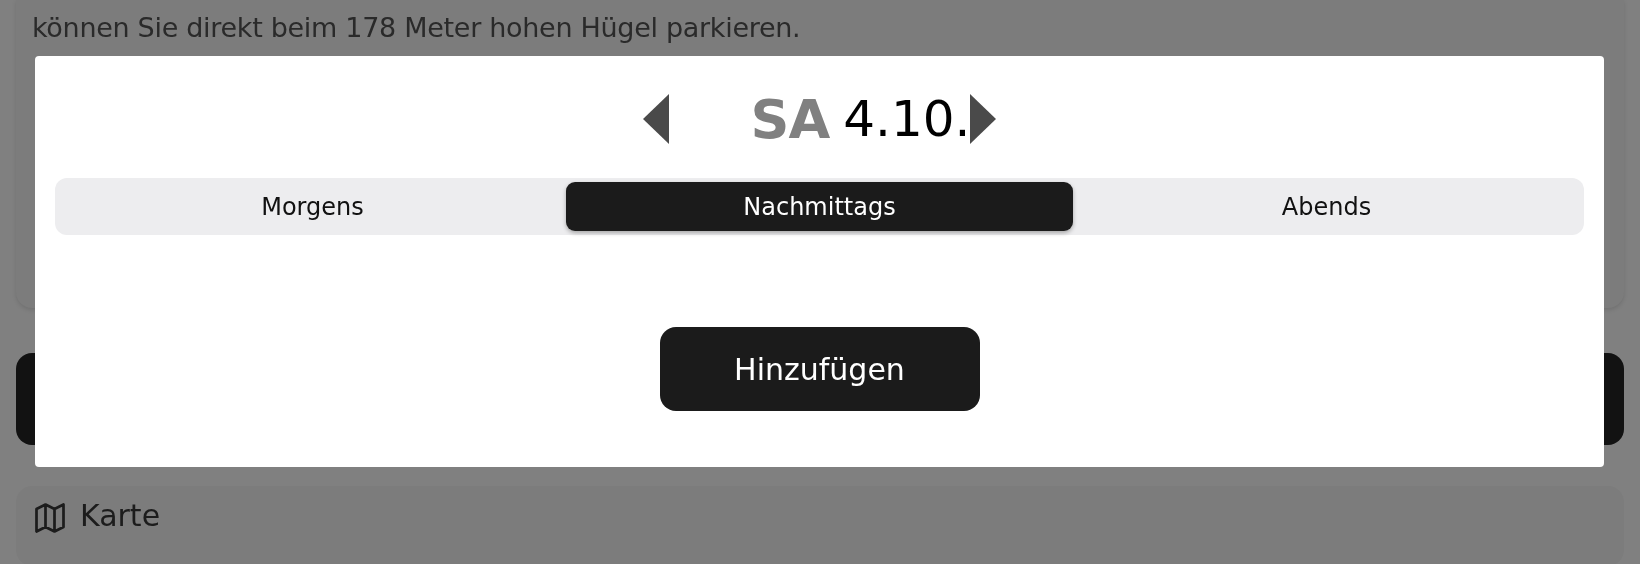 This screenshot has width=1640, height=564. What do you see at coordinates (416, 27) in the screenshot?
I see `description-text: können Sie direkt beim 178 Meter hohen Hügel parkieren.` at bounding box center [416, 27].